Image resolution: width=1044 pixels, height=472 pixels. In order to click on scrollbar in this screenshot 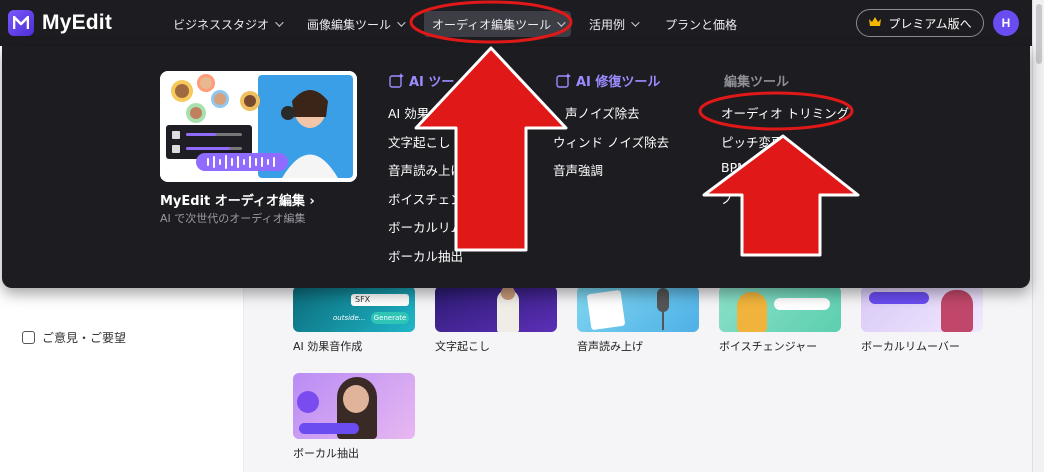, I will do `click(1038, 236)`.